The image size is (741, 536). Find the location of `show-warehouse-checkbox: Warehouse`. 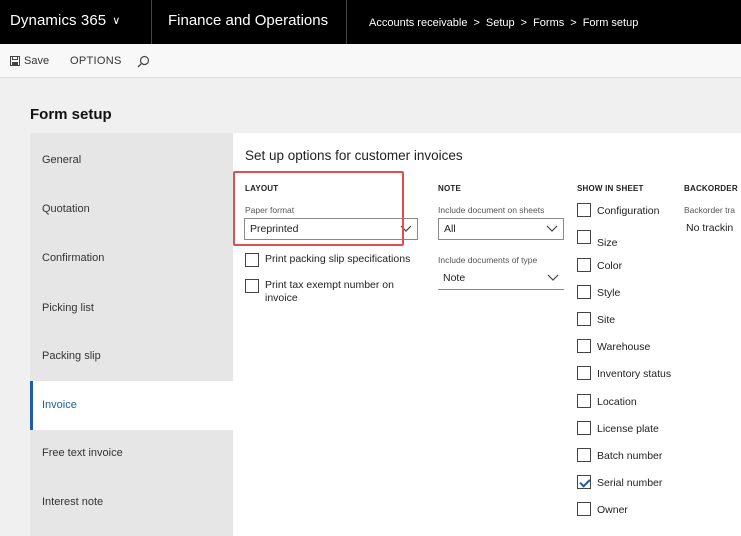

show-warehouse-checkbox: Warehouse is located at coordinates (613, 347).